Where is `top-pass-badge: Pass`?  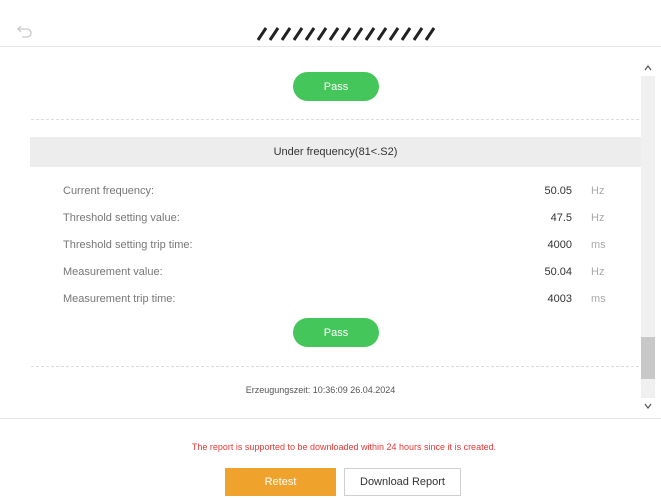 top-pass-badge: Pass is located at coordinates (336, 86).